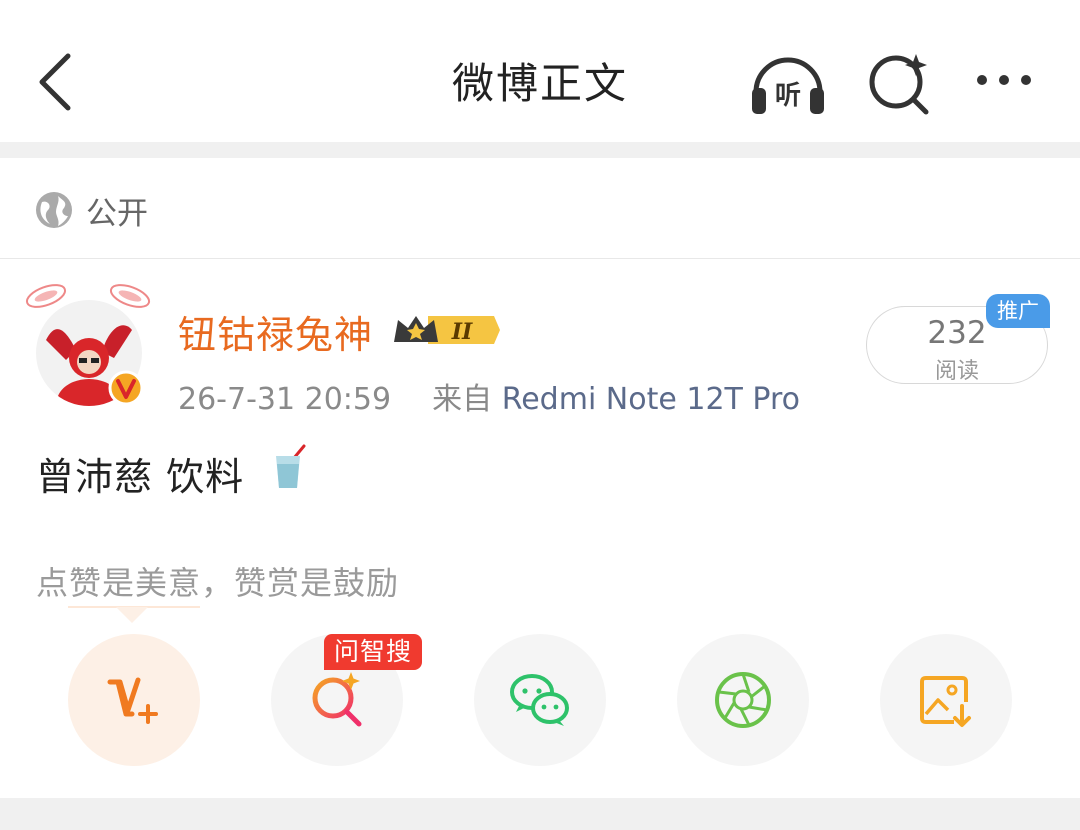 This screenshot has width=1080, height=830. I want to click on source-prefix: 来自, so click(462, 399).